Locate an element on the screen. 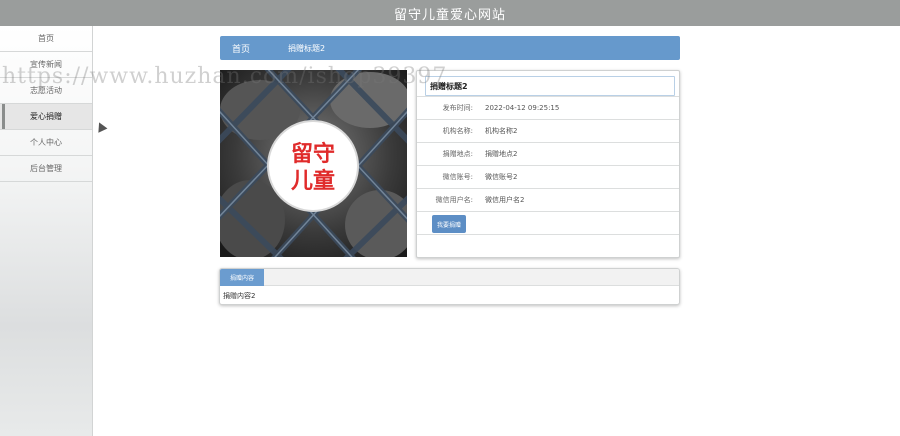 Image resolution: width=900 pixels, height=436 pixels. donation-poster-image: 留守 儿童 is located at coordinates (313, 163).